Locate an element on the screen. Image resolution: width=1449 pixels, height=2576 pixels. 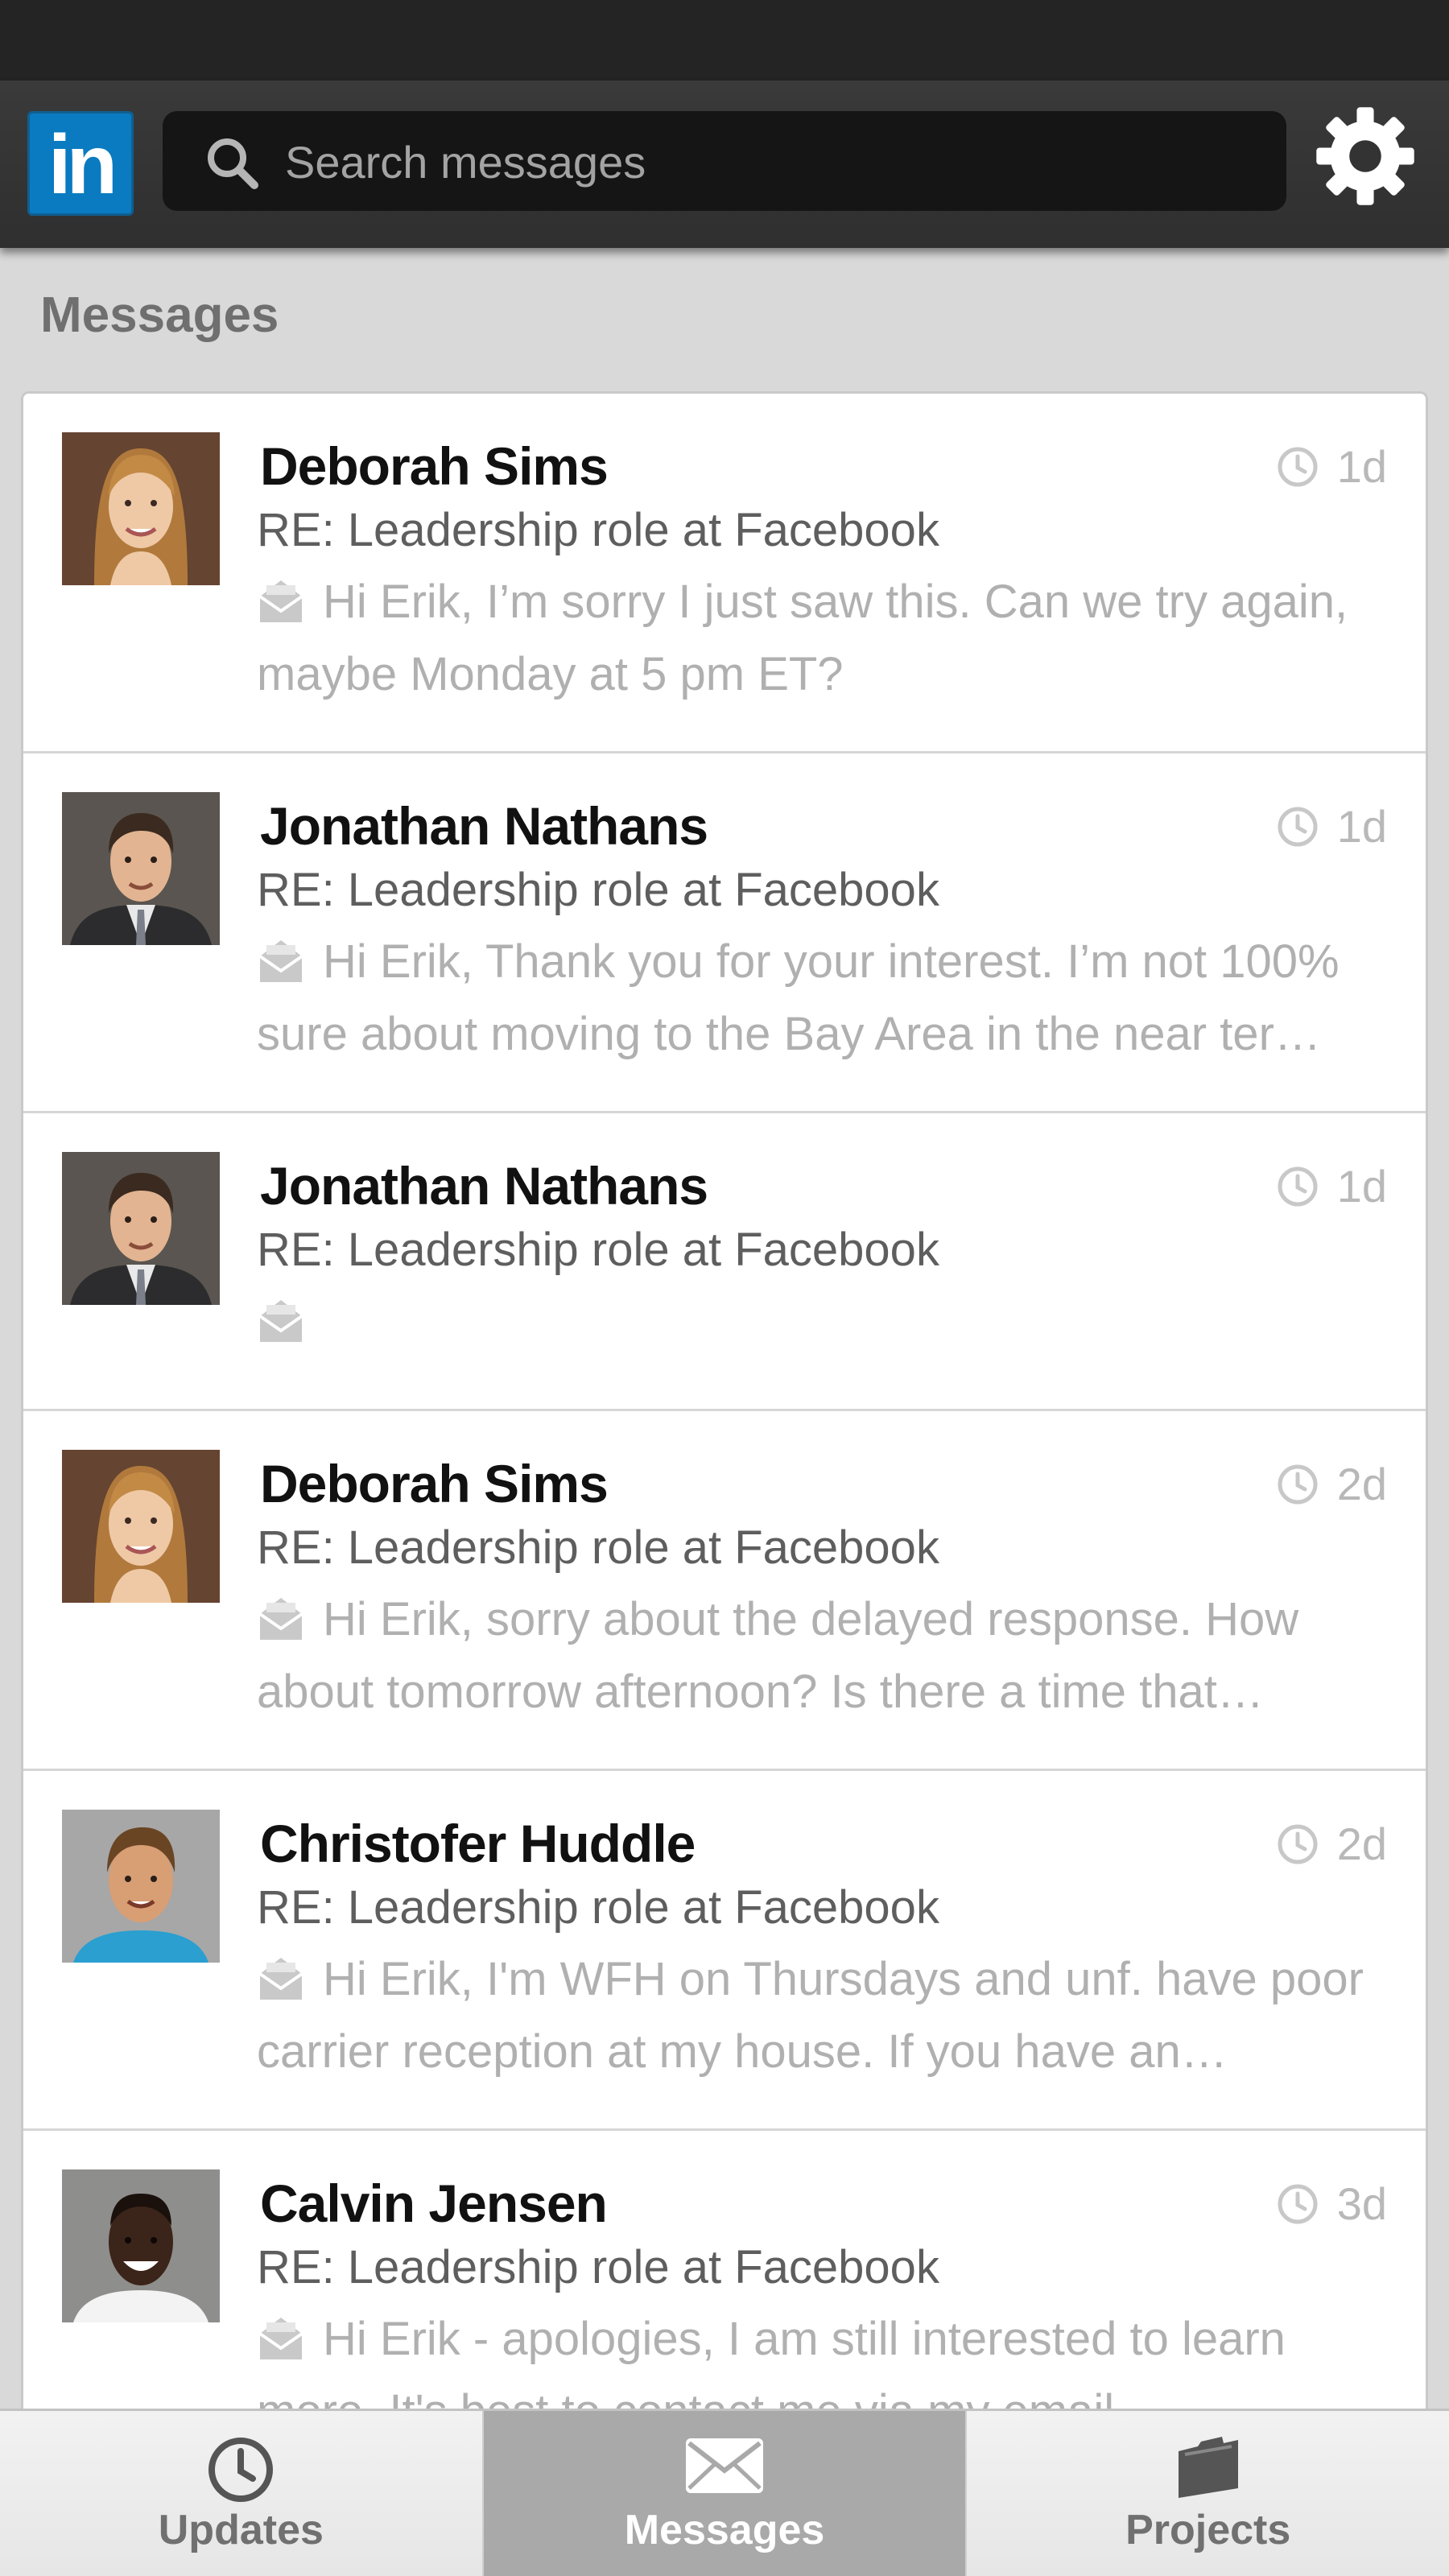
search-icon is located at coordinates (233, 163).